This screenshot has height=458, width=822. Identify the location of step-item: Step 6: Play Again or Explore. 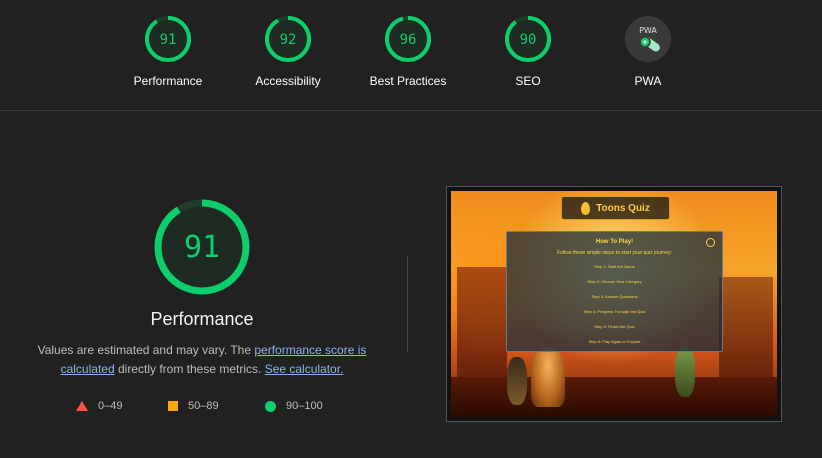
(614, 341).